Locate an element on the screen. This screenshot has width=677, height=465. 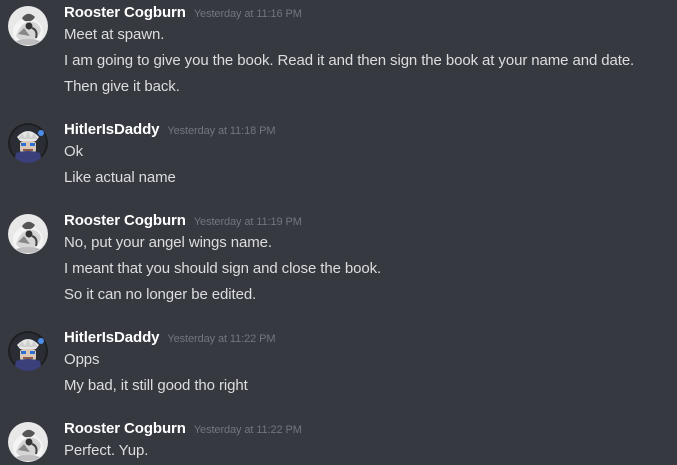
timestamp: Yesterday at 11:16 PM is located at coordinates (247, 14).